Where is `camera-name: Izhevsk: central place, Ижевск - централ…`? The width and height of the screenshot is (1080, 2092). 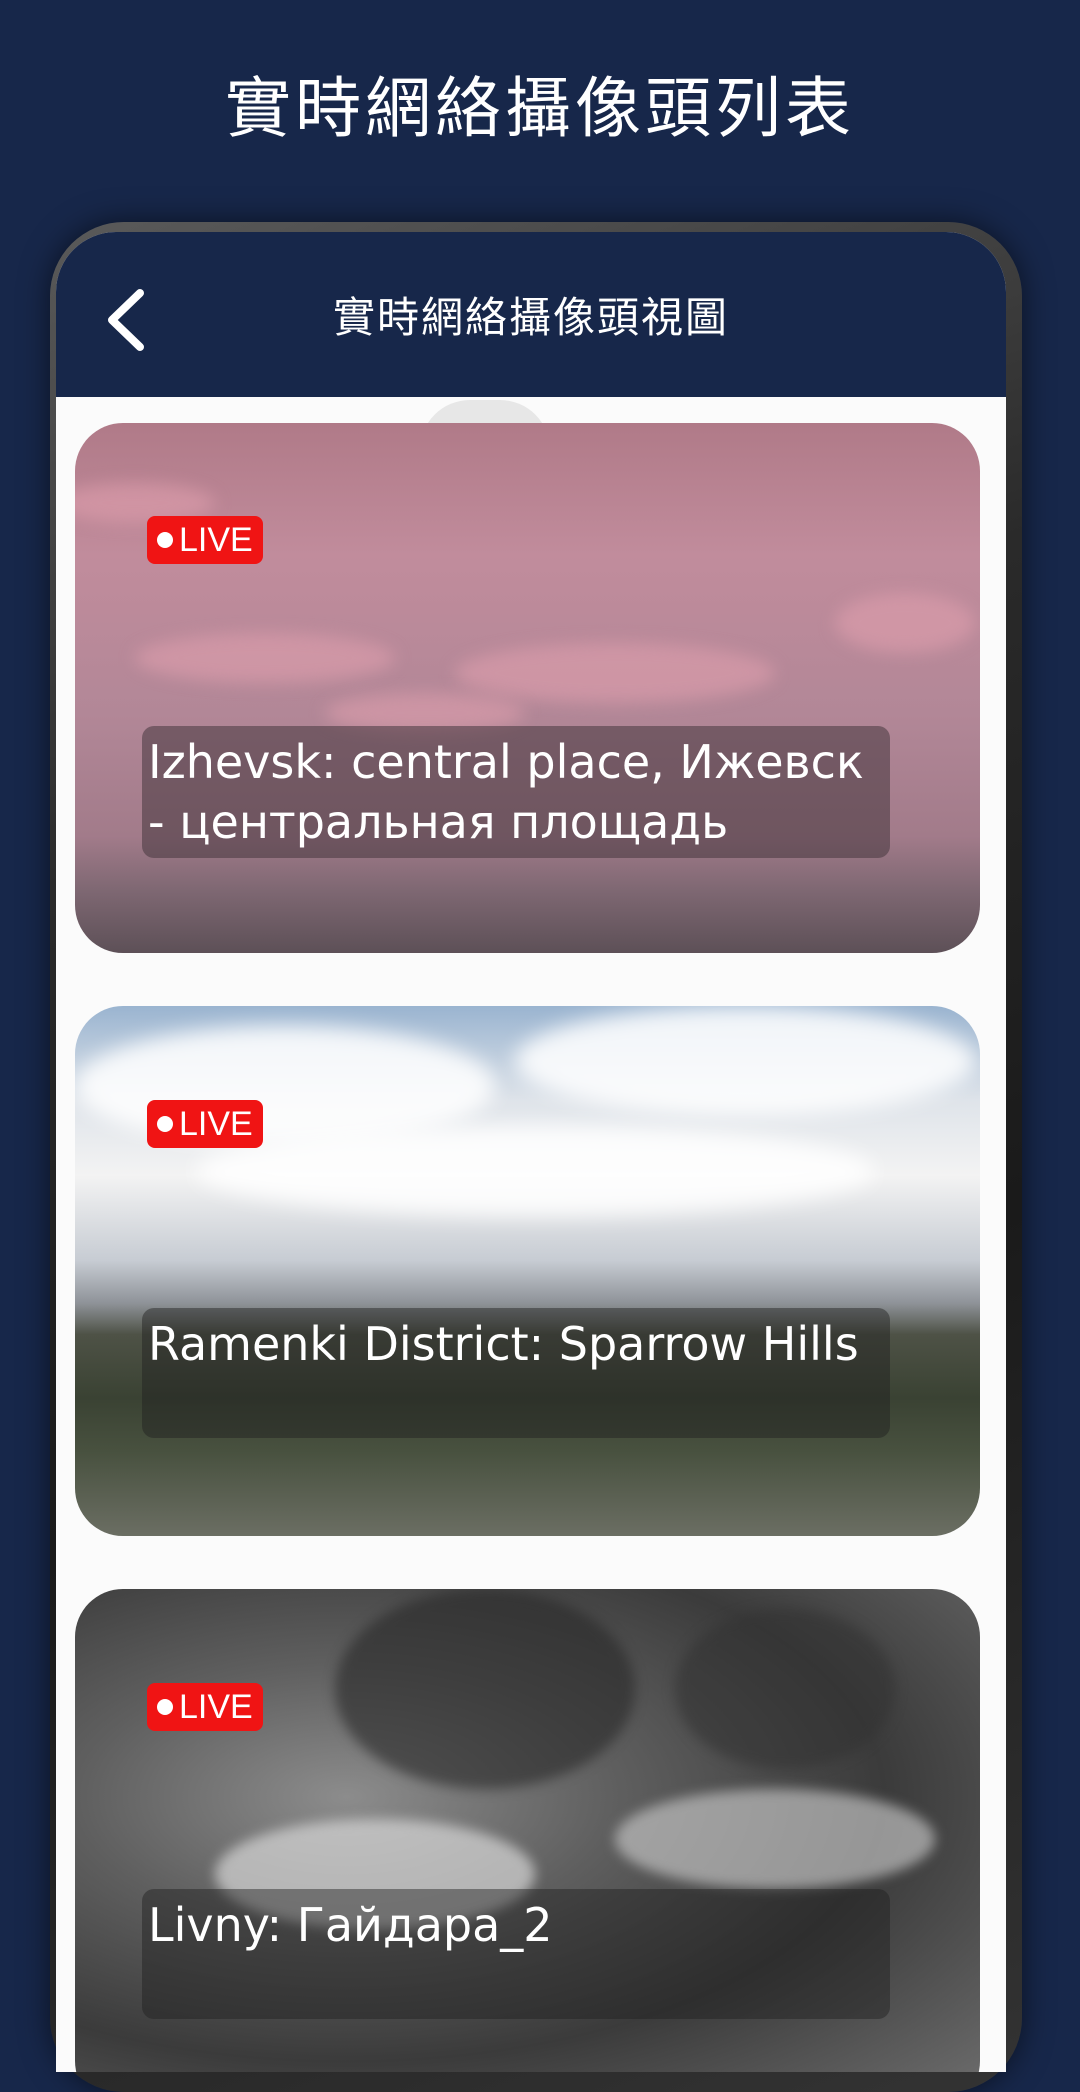 camera-name: Izhevsk: central place, Ижевск - централ… is located at coordinates (516, 792).